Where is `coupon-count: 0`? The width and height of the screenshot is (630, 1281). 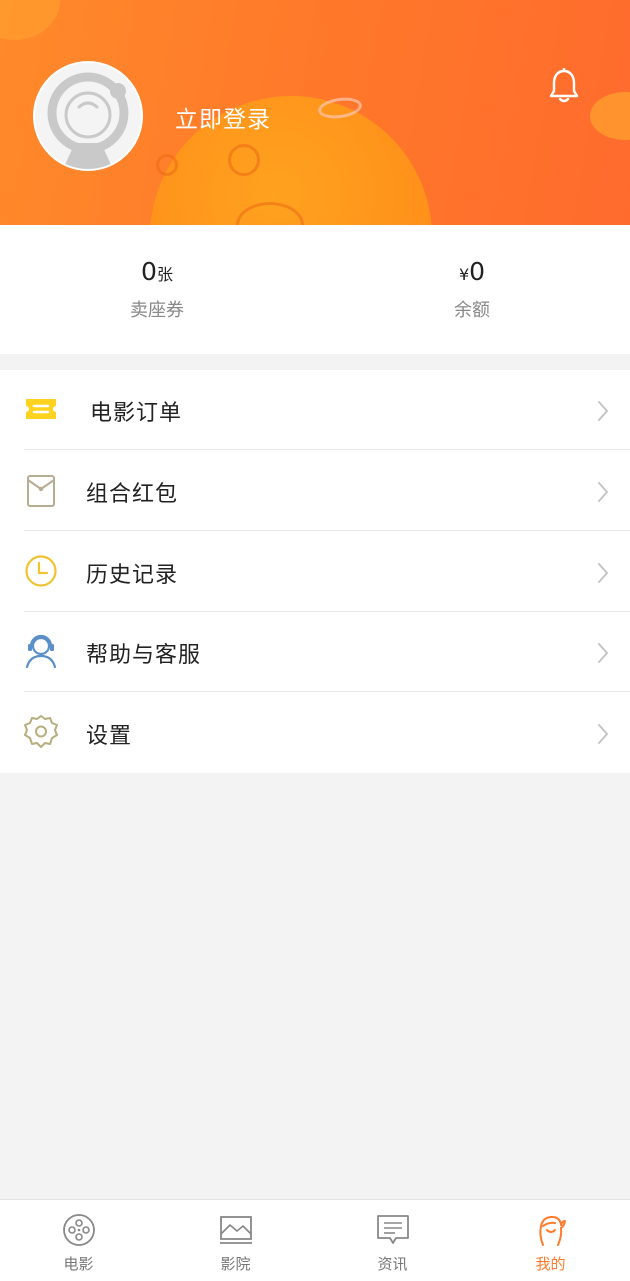 coupon-count: 0 is located at coordinates (149, 271).